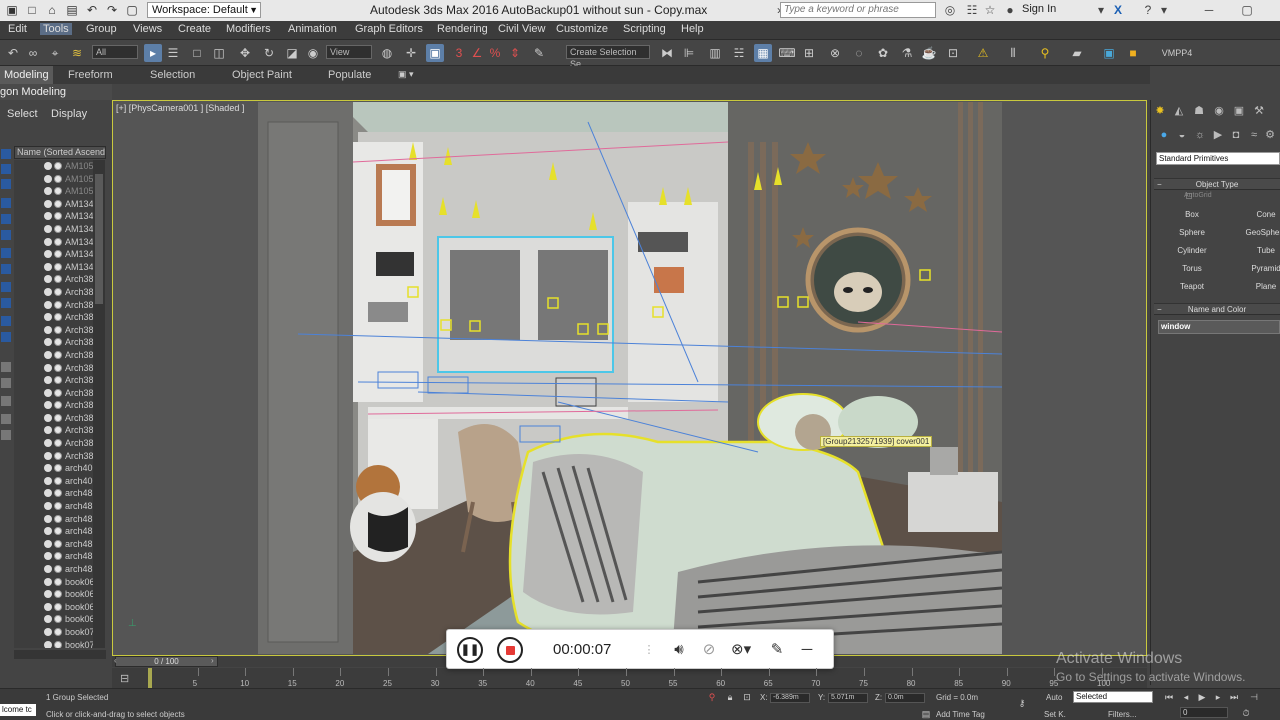  Describe the element at coordinates (132, 10) in the screenshot. I see `project-folder-icon: ▢` at that location.